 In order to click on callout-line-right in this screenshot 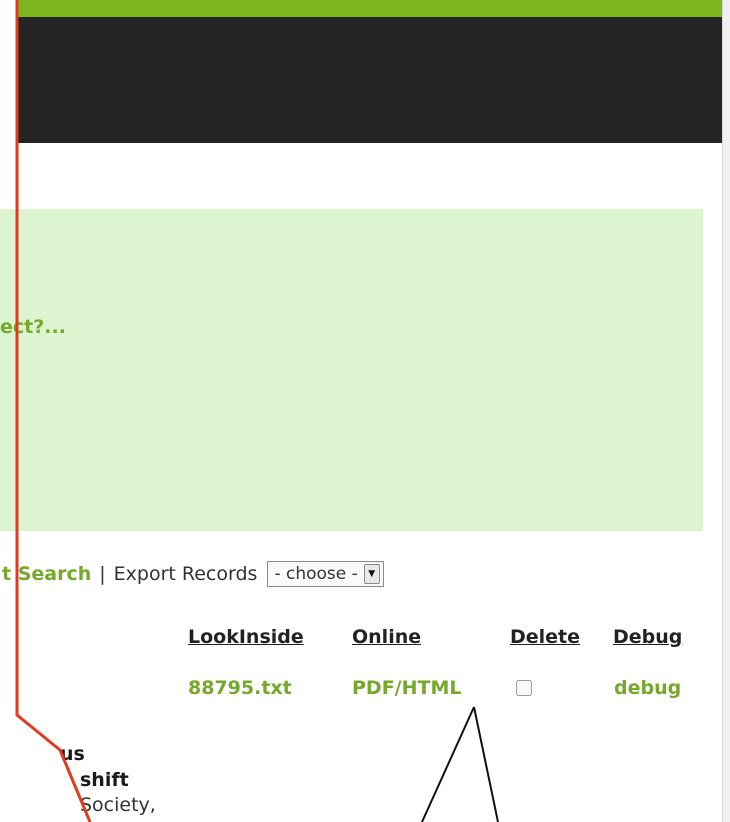, I will do `click(486, 764)`.